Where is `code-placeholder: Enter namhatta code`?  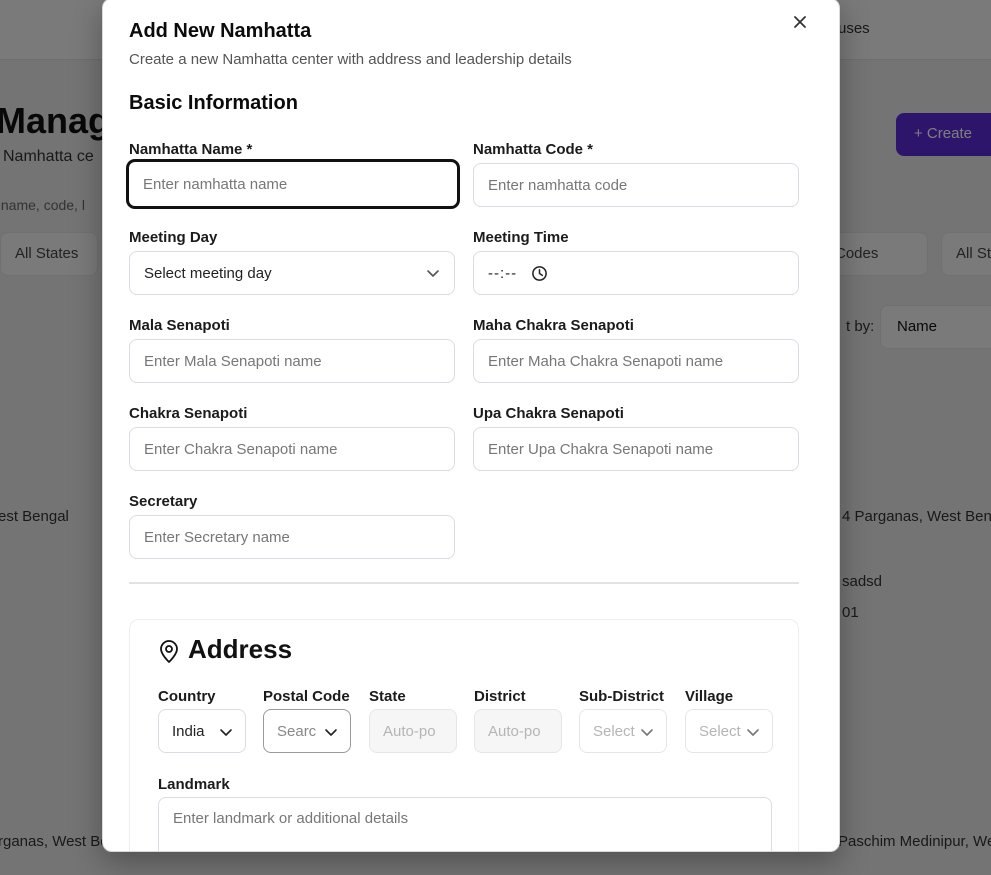 code-placeholder: Enter namhatta code is located at coordinates (558, 185).